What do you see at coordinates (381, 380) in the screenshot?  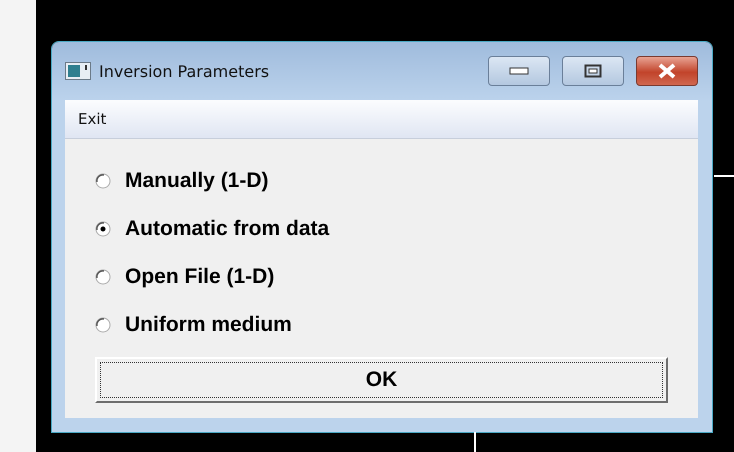 I see `ok-button: OK` at bounding box center [381, 380].